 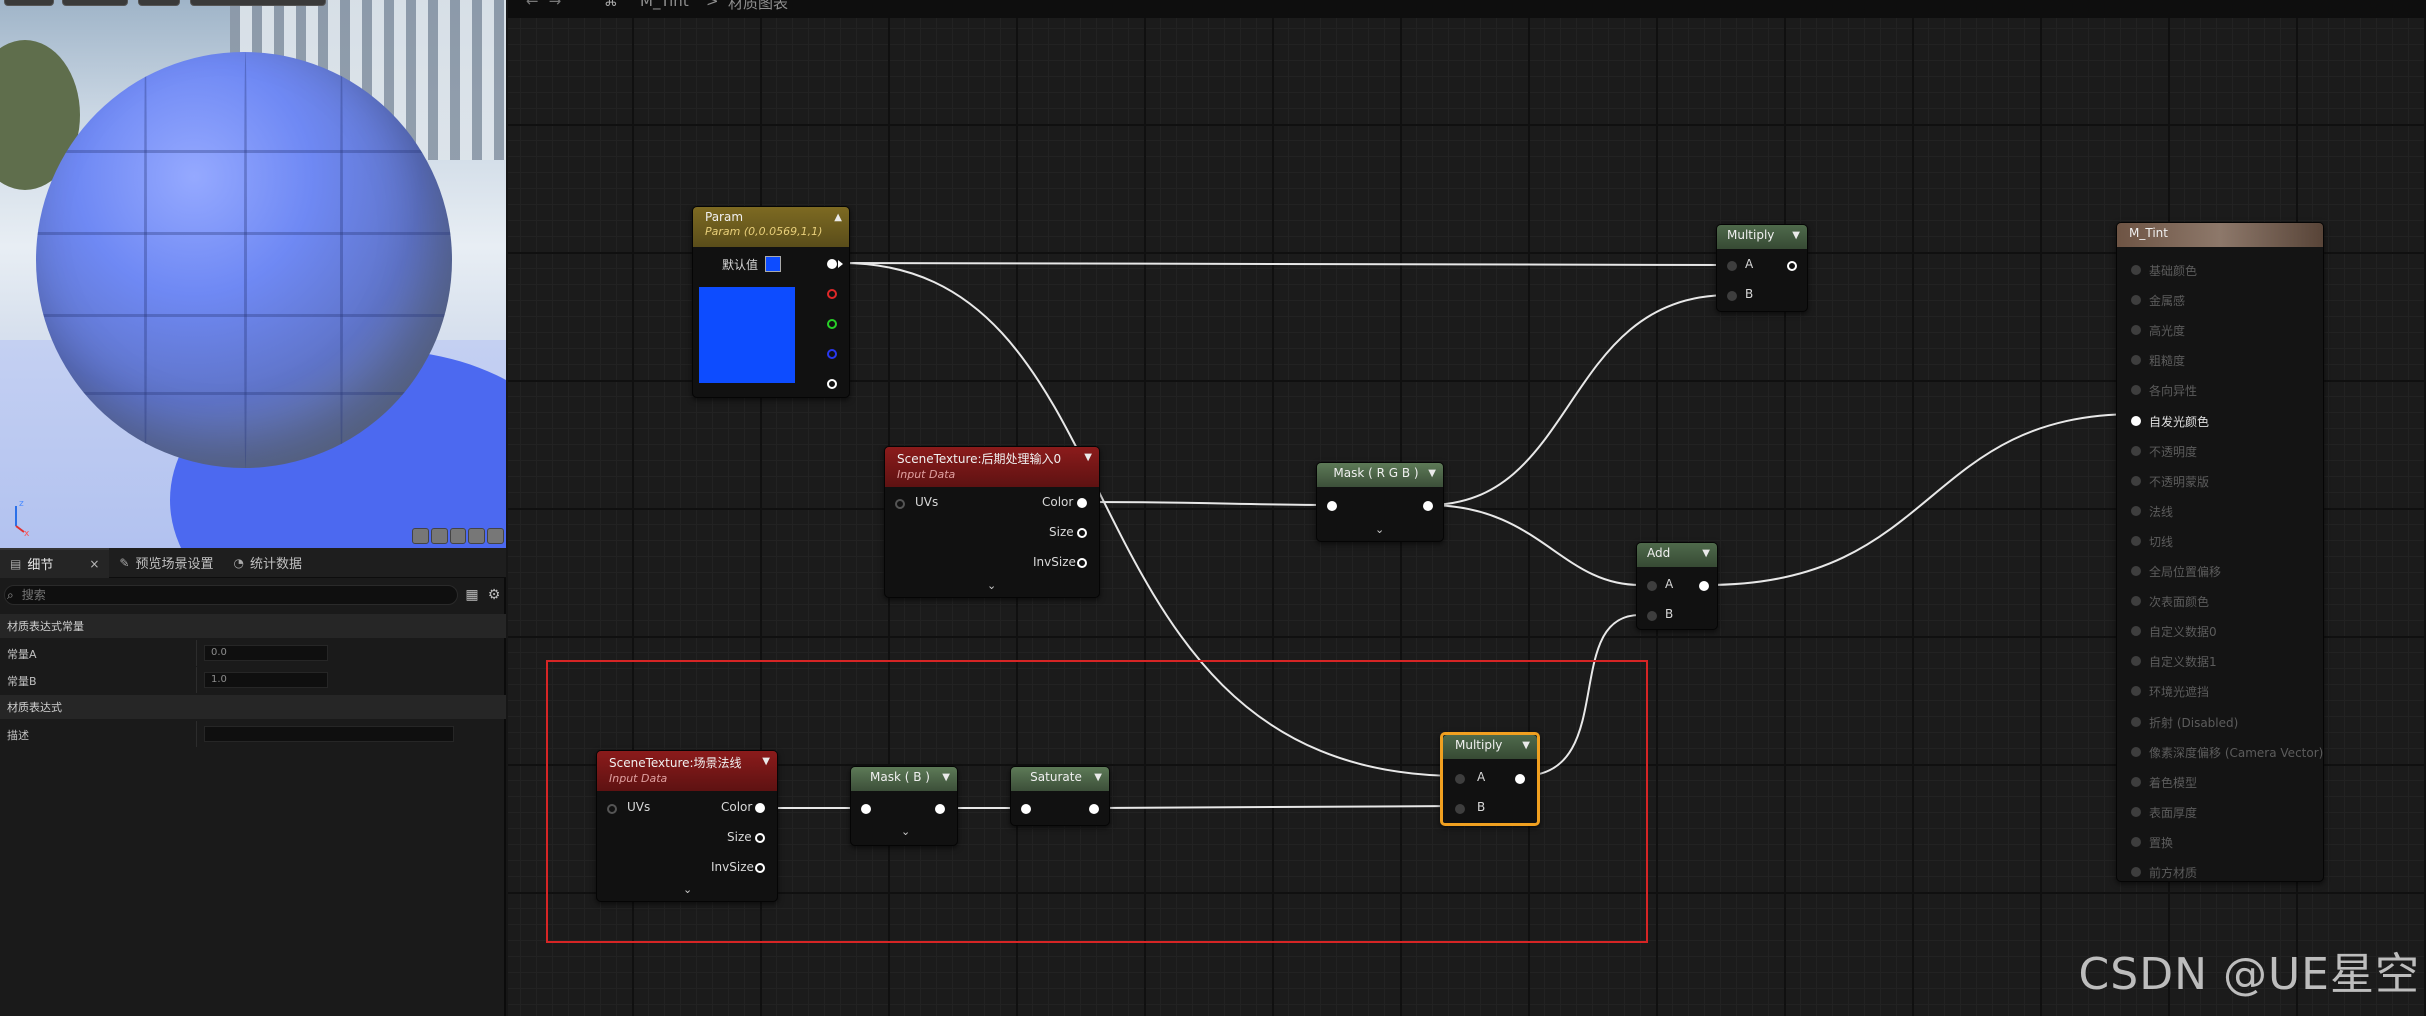 What do you see at coordinates (268, 563) in the screenshot?
I see `tab-stats: ◔ 统计数据` at bounding box center [268, 563].